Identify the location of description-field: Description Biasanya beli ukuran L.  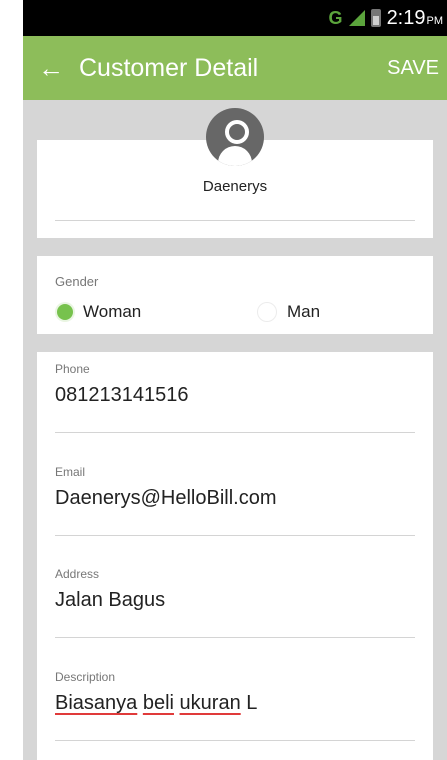
(235, 715).